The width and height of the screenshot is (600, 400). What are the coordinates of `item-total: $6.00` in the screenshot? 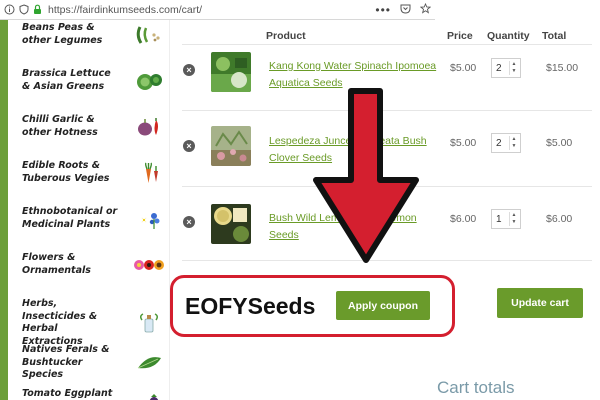 It's located at (559, 219).